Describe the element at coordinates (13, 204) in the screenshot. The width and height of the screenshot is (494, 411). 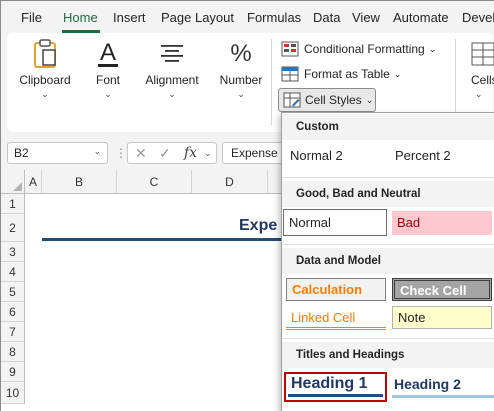
I see `row-header-1: 1` at that location.